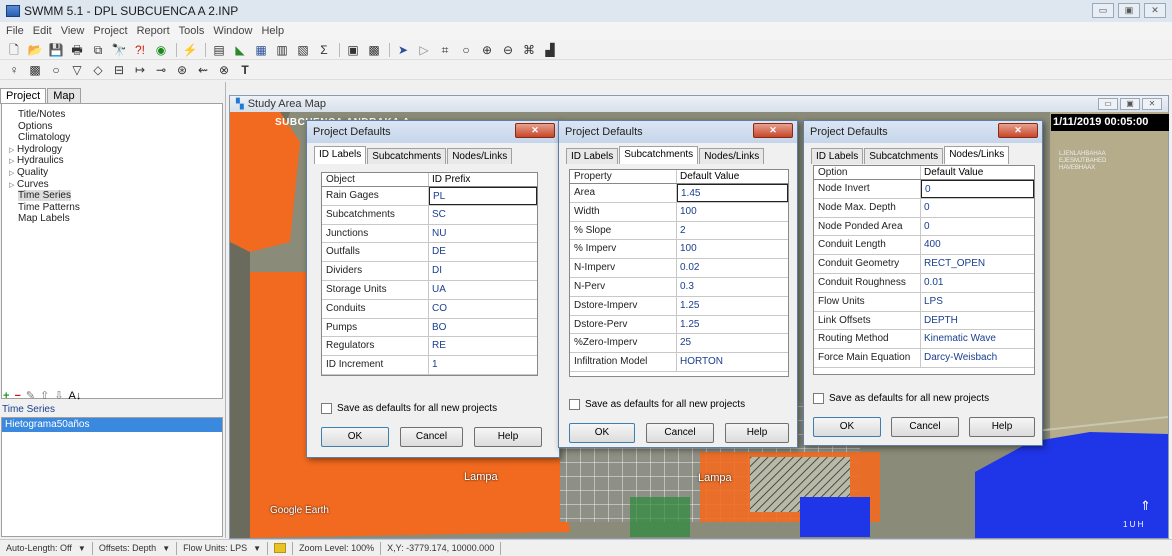 The width and height of the screenshot is (1172, 556). I want to click on orifice-icon: ⊛, so click(182, 70).